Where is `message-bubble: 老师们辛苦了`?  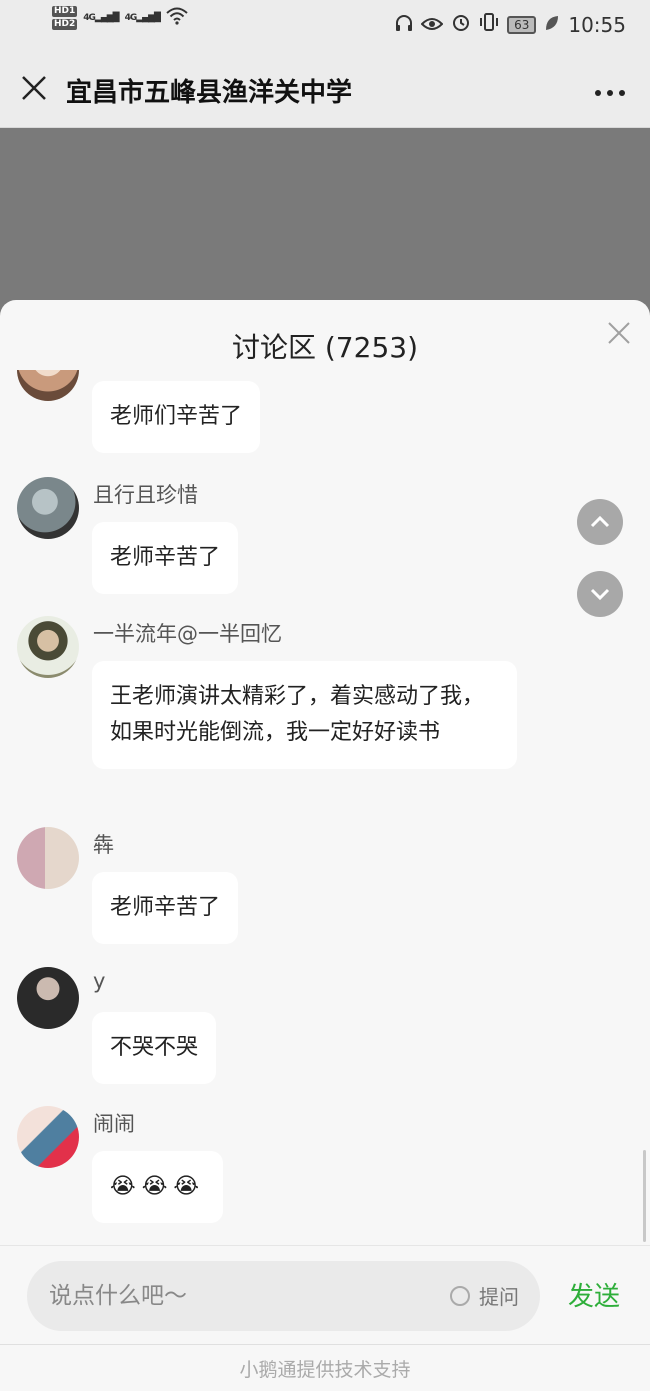
message-bubble: 老师们辛苦了 is located at coordinates (176, 417).